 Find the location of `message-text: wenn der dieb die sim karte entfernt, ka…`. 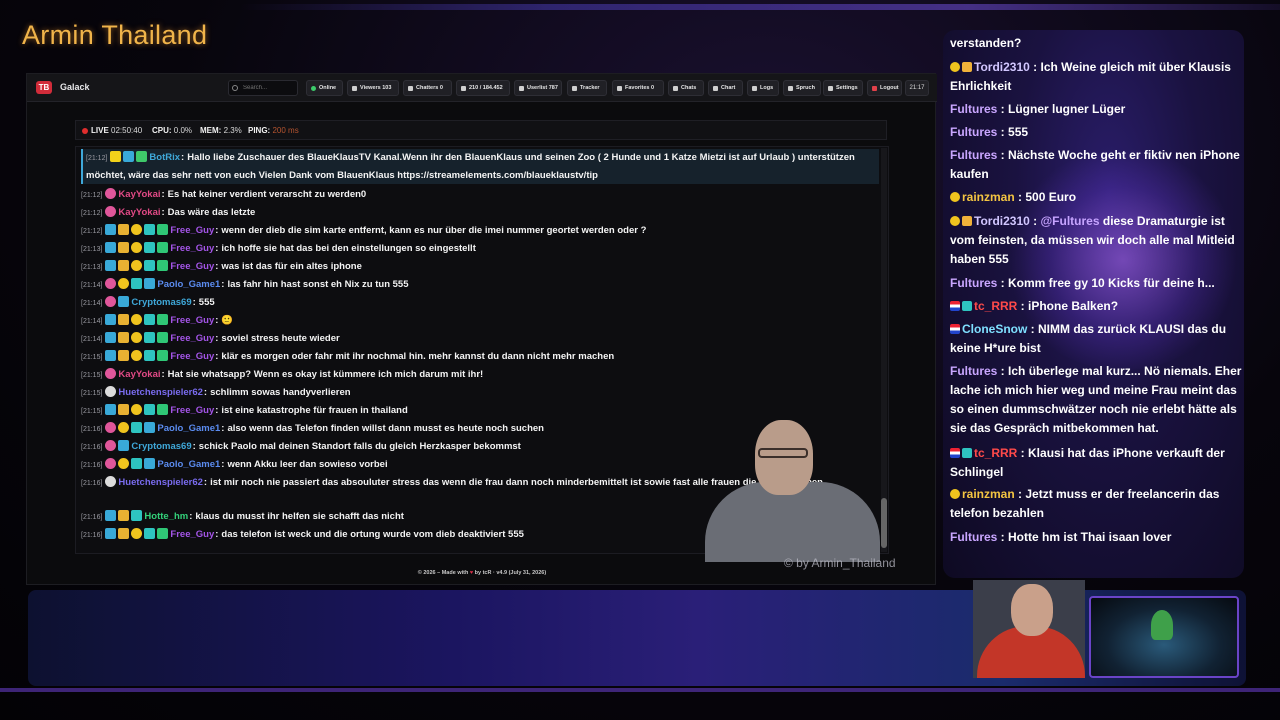

message-text: wenn der dieb die sim karte entfernt, ka… is located at coordinates (434, 230).